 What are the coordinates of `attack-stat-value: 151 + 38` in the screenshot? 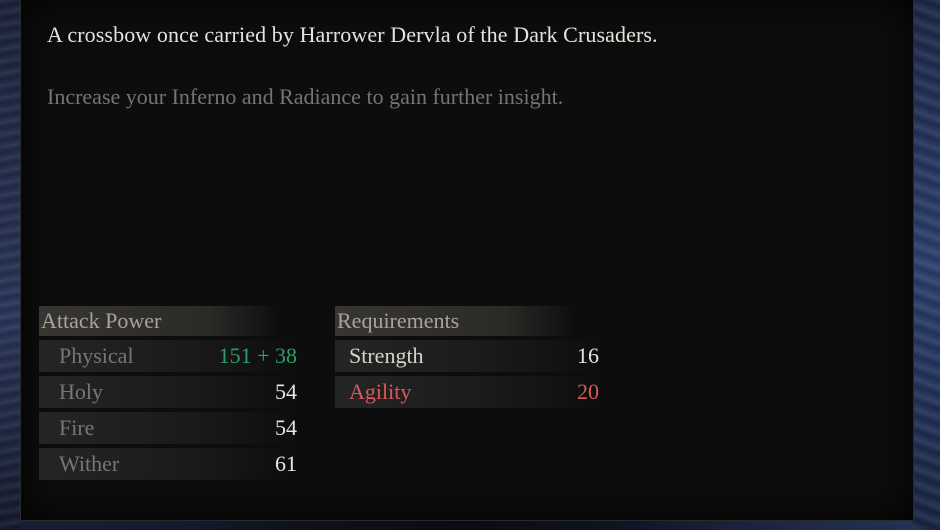 It's located at (257, 355).